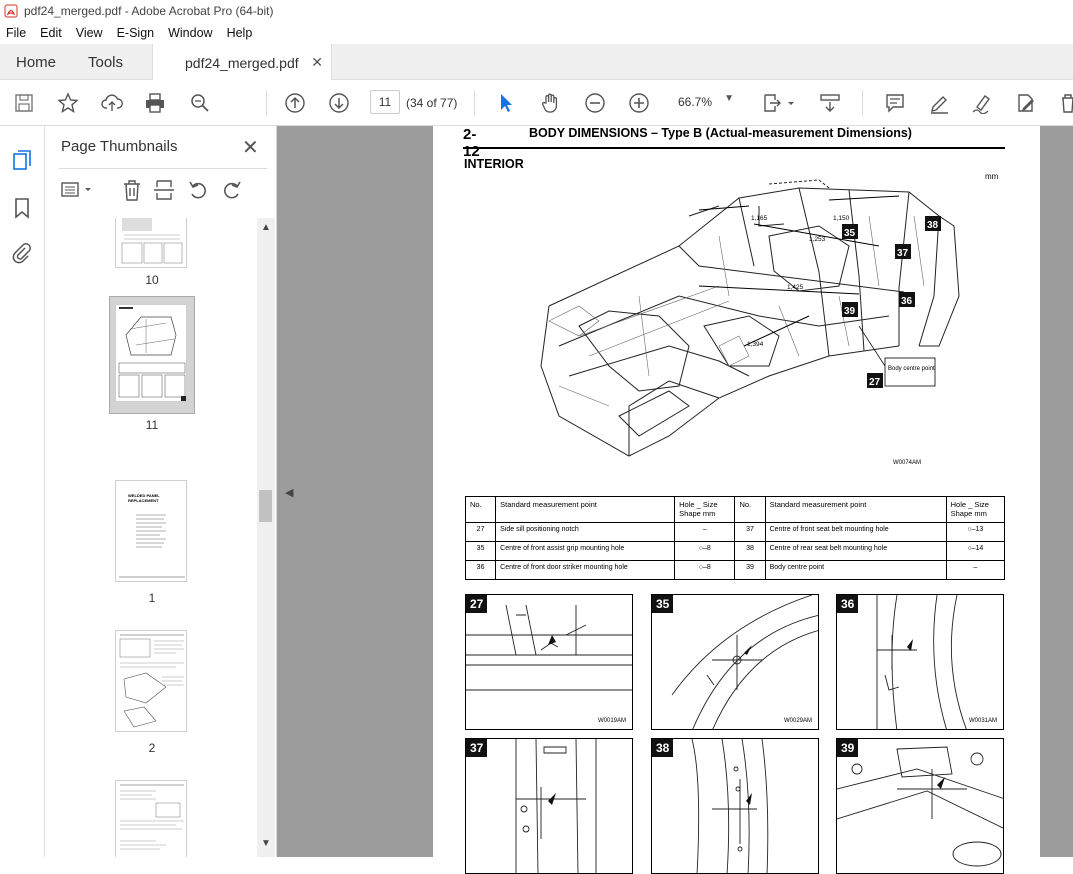 The height and width of the screenshot is (874, 1073). Describe the element at coordinates (697, 513) in the screenshot. I see `col-shape-mm: Shape mm` at that location.